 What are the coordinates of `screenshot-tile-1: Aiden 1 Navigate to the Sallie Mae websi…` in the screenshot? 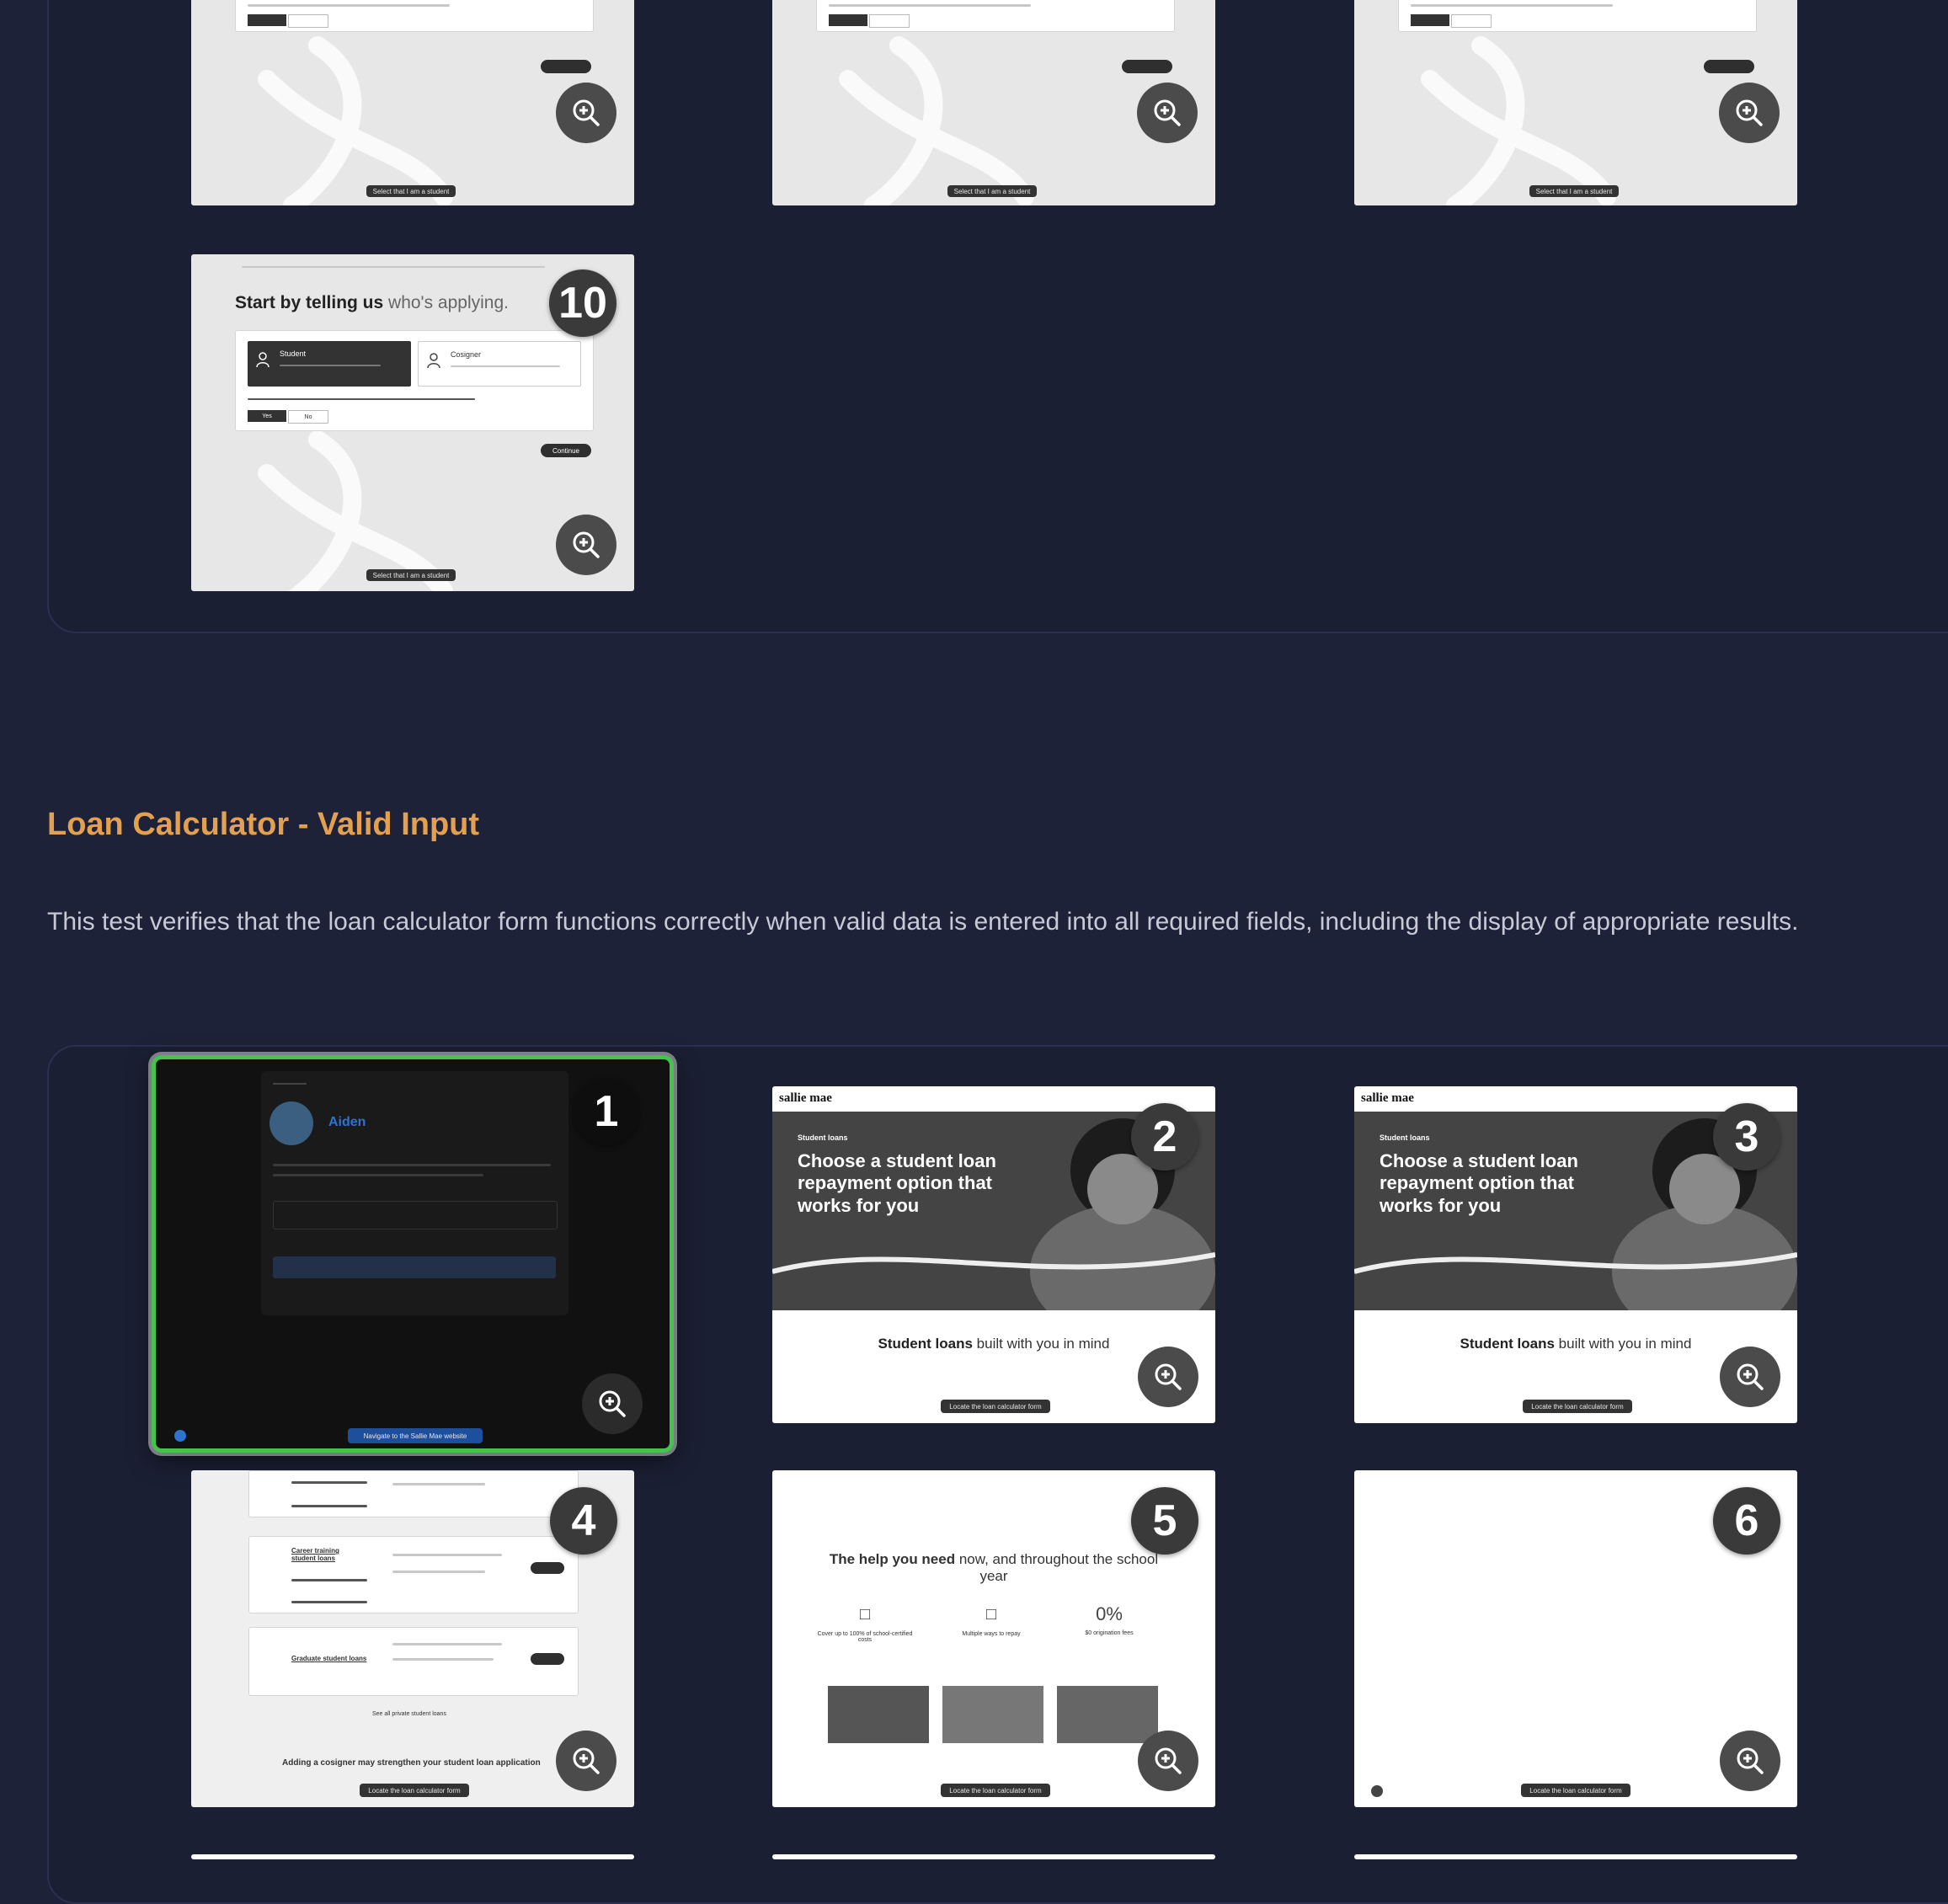 It's located at (413, 1254).